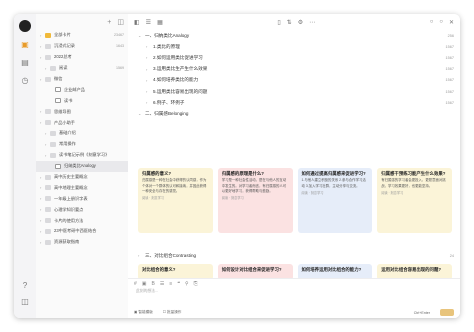  I want to click on link-icon: ⚲, so click(187, 284).